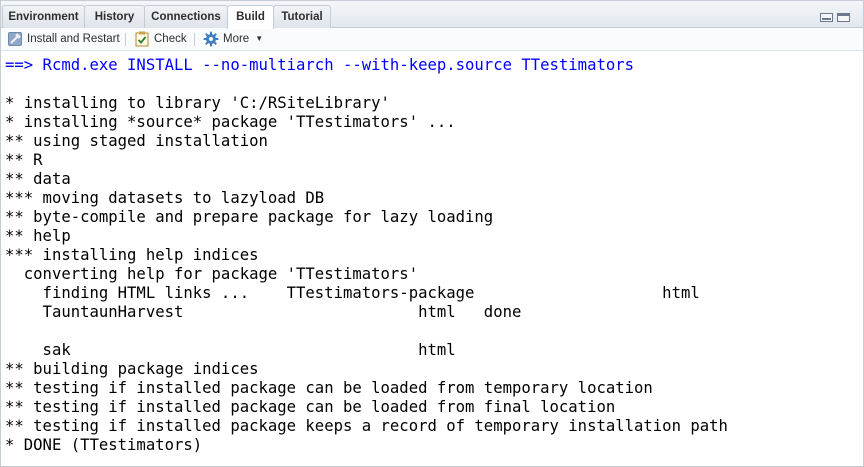 The height and width of the screenshot is (467, 864). Describe the element at coordinates (132, 255) in the screenshot. I see `console-line: *** installing help indices` at that location.